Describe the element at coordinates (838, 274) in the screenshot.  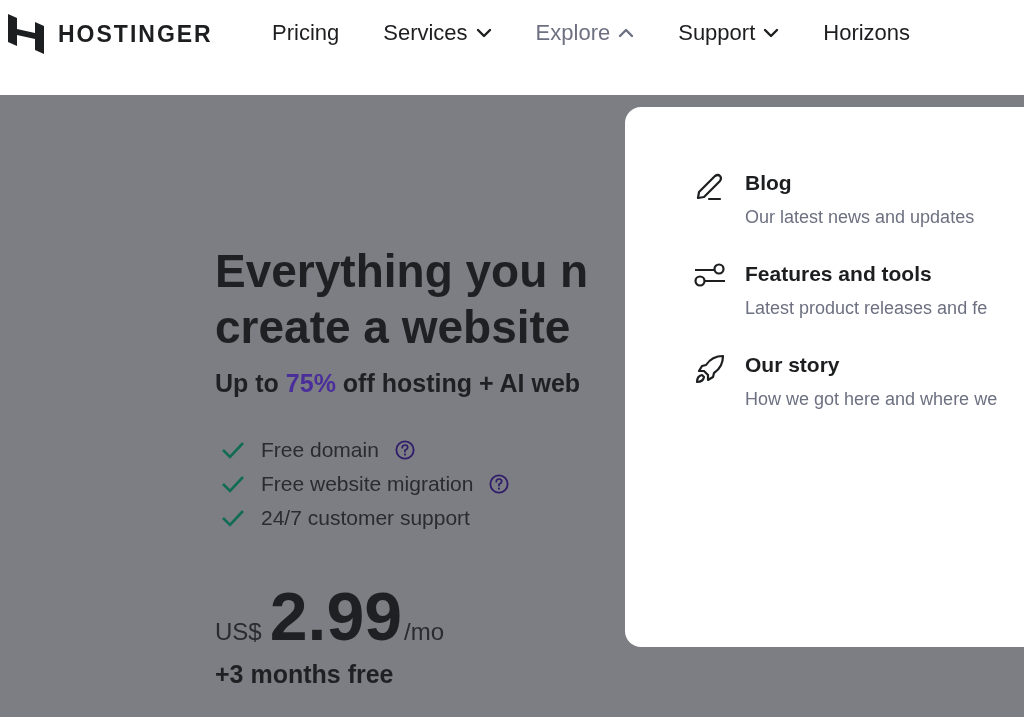
I see `menu-item-title: Features and tools` at that location.